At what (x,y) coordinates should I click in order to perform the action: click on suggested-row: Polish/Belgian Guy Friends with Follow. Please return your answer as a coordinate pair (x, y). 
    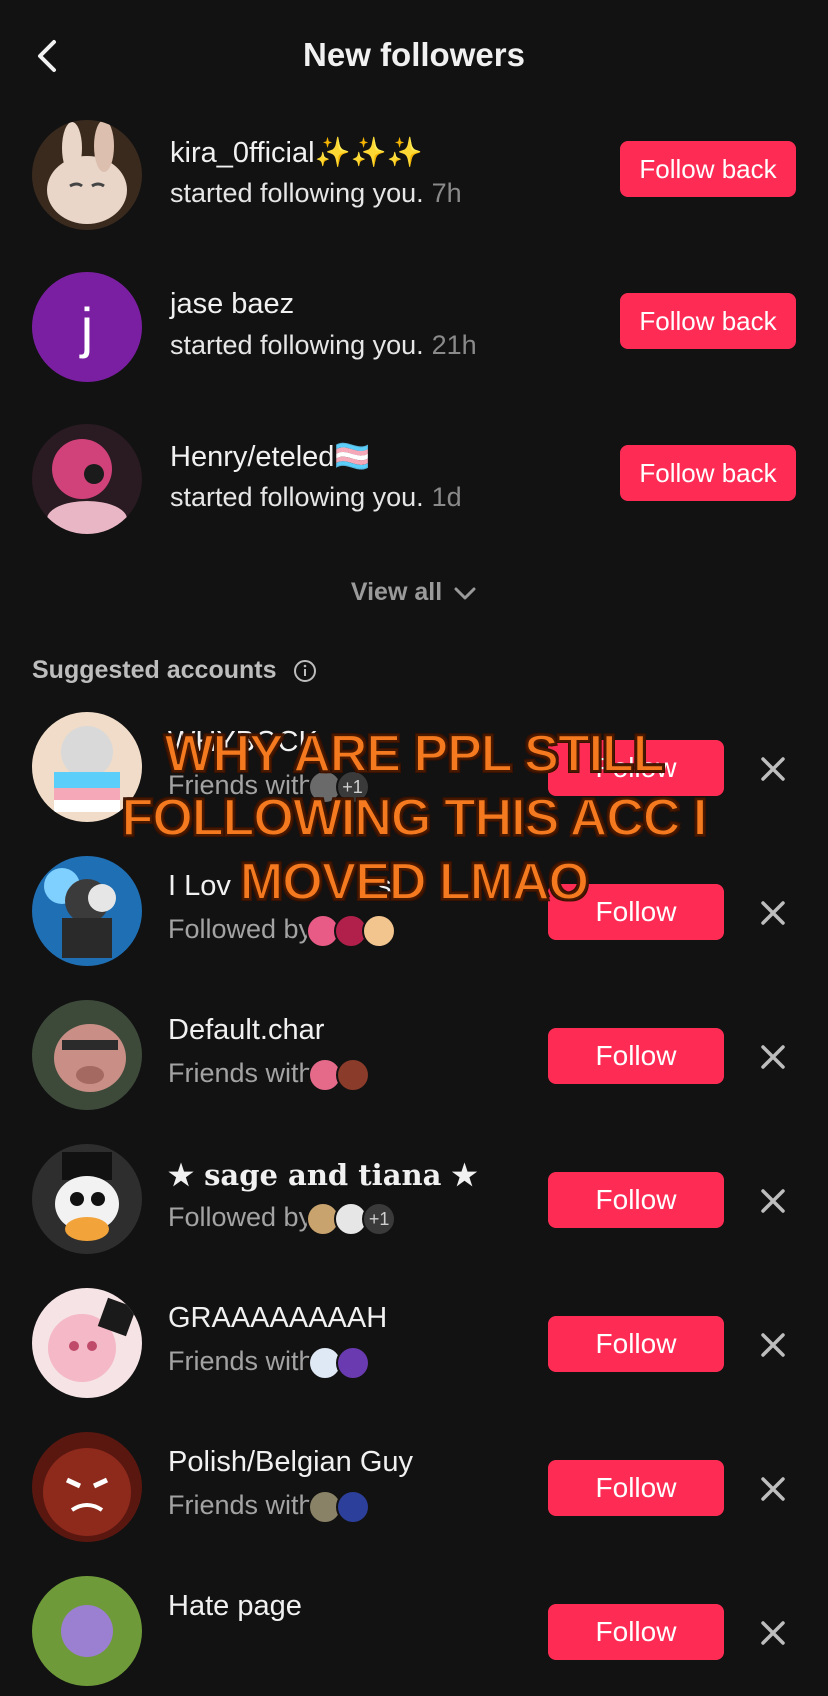
    Looking at the image, I should click on (414, 1492).